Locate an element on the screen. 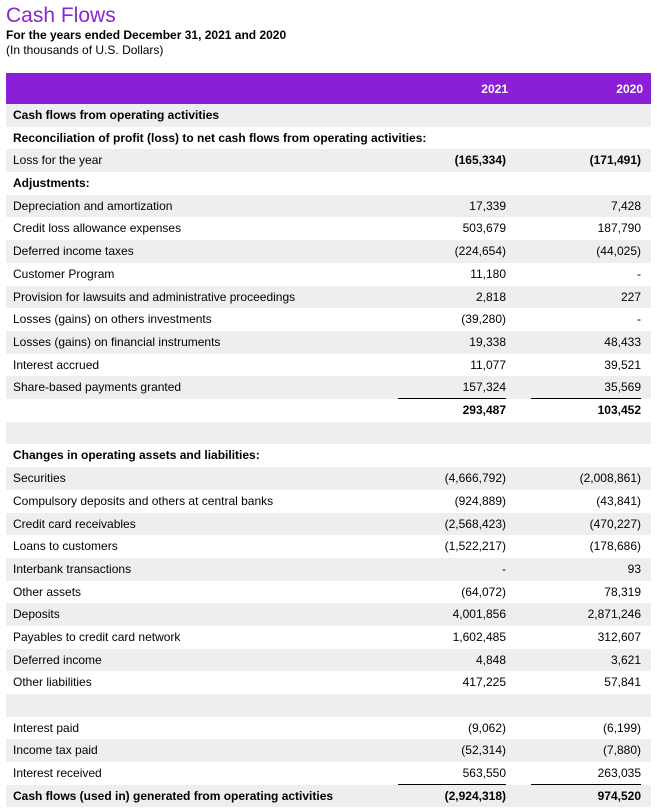 The image size is (657, 811). value-2020: (171,491) is located at coordinates (615, 160).